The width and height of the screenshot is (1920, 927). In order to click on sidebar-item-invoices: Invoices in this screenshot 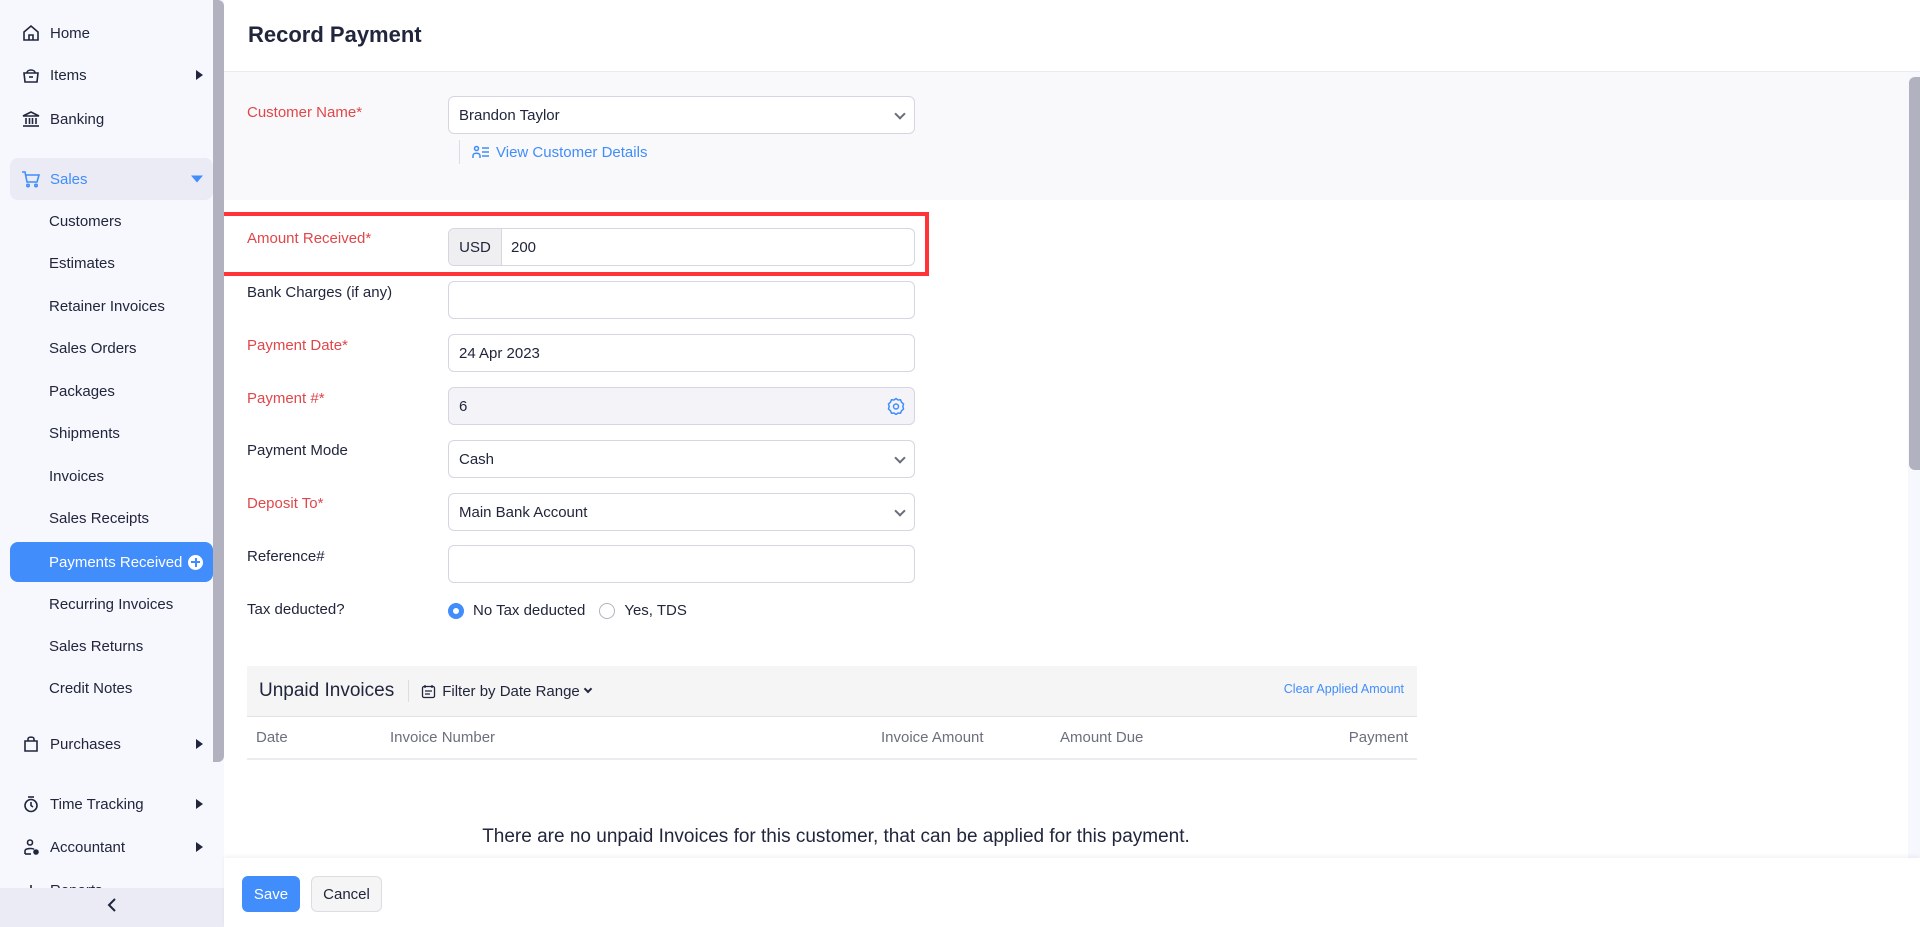, I will do `click(111, 476)`.